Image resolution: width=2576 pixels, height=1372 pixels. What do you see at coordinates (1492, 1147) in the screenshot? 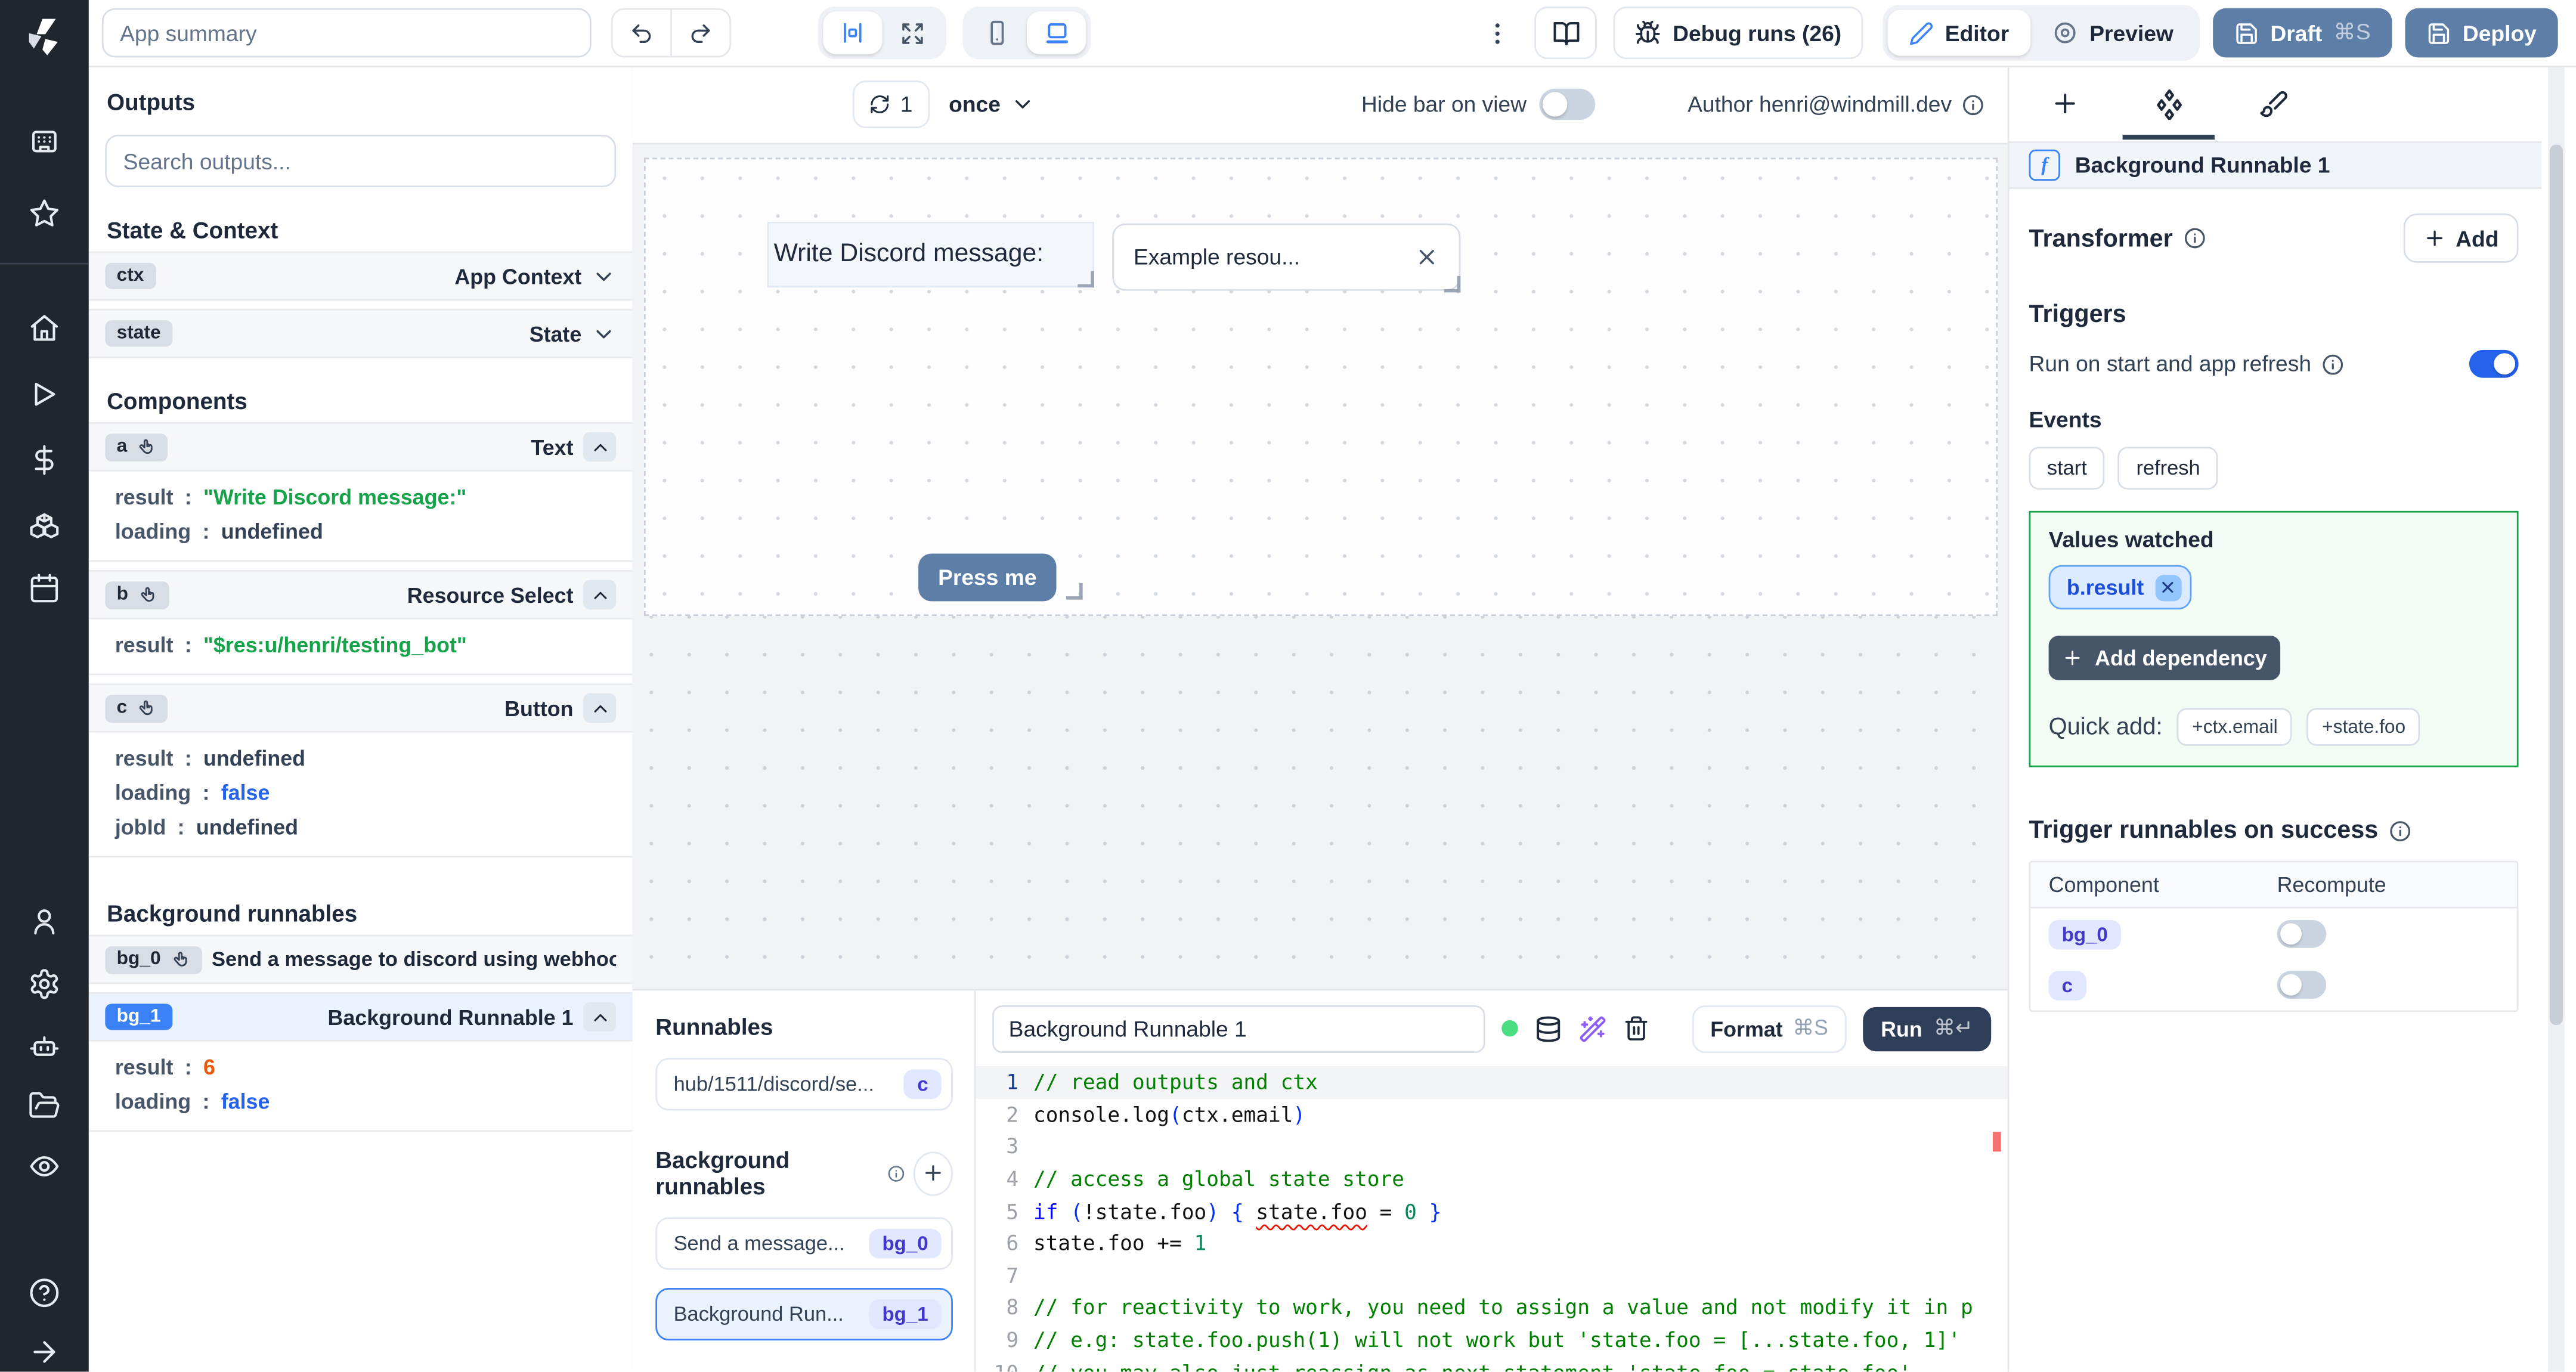
I see `code-line-3: 3` at bounding box center [1492, 1147].